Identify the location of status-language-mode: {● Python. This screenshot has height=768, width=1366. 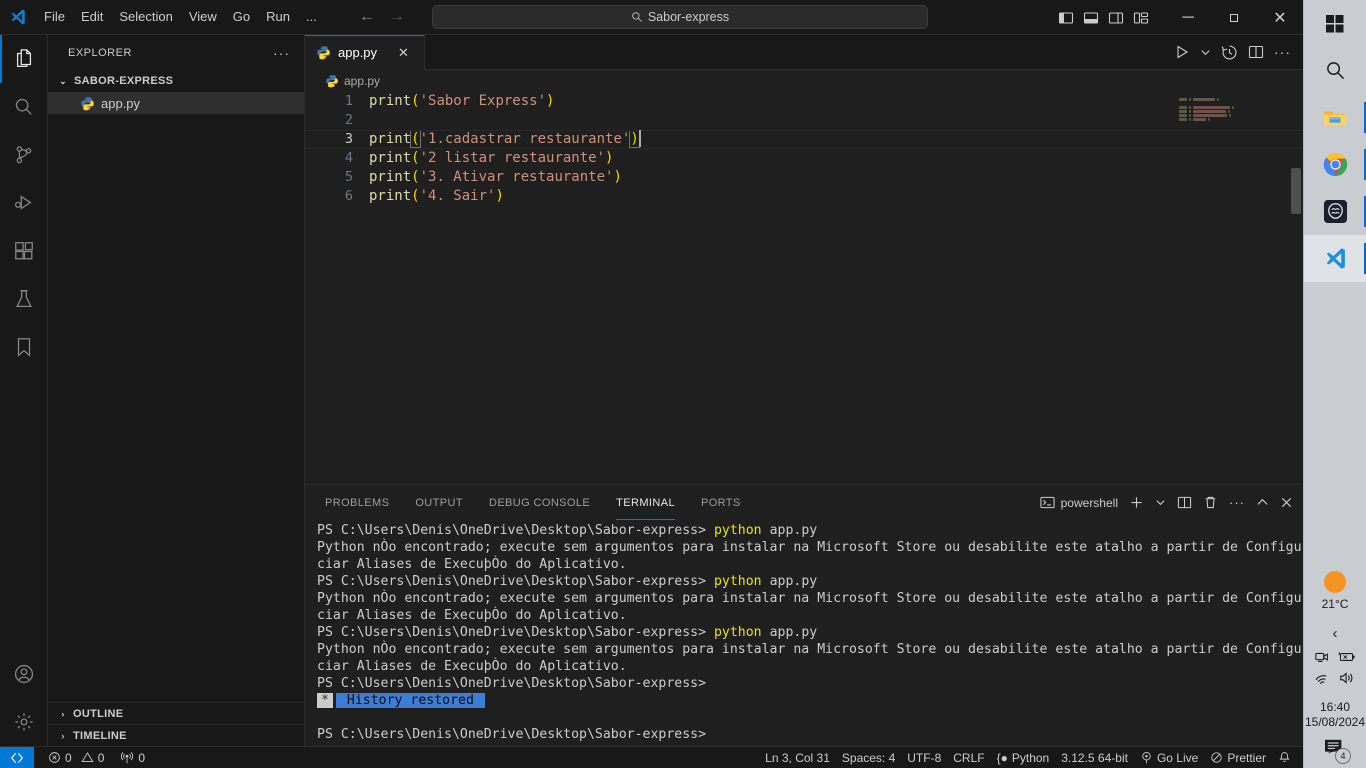
(1023, 757).